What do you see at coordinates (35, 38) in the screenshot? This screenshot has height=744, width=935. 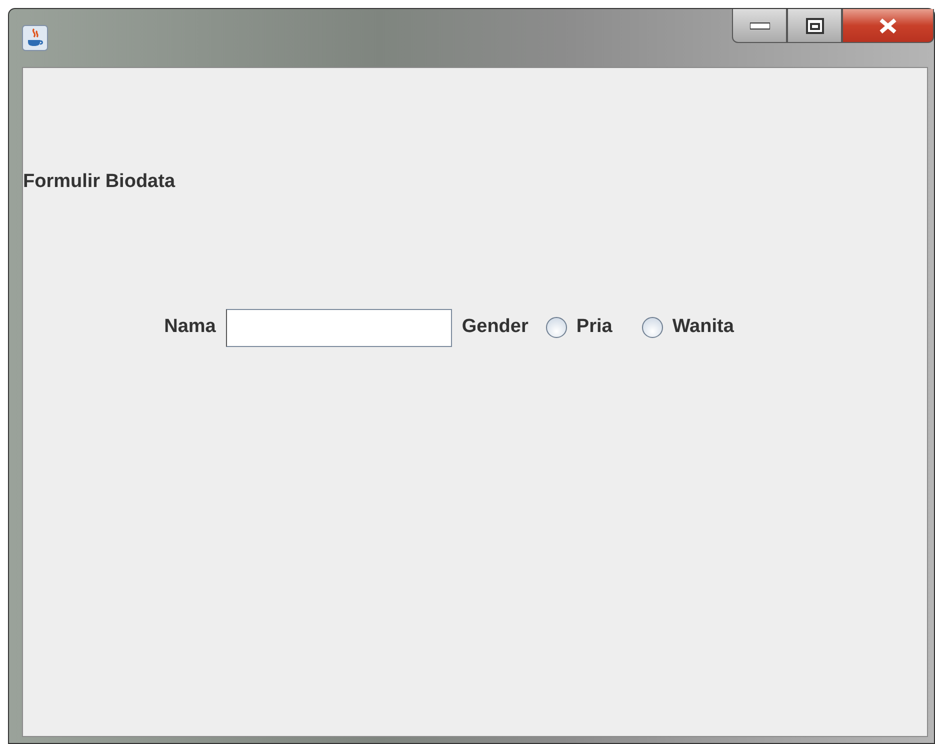 I see `java-cup-icon` at bounding box center [35, 38].